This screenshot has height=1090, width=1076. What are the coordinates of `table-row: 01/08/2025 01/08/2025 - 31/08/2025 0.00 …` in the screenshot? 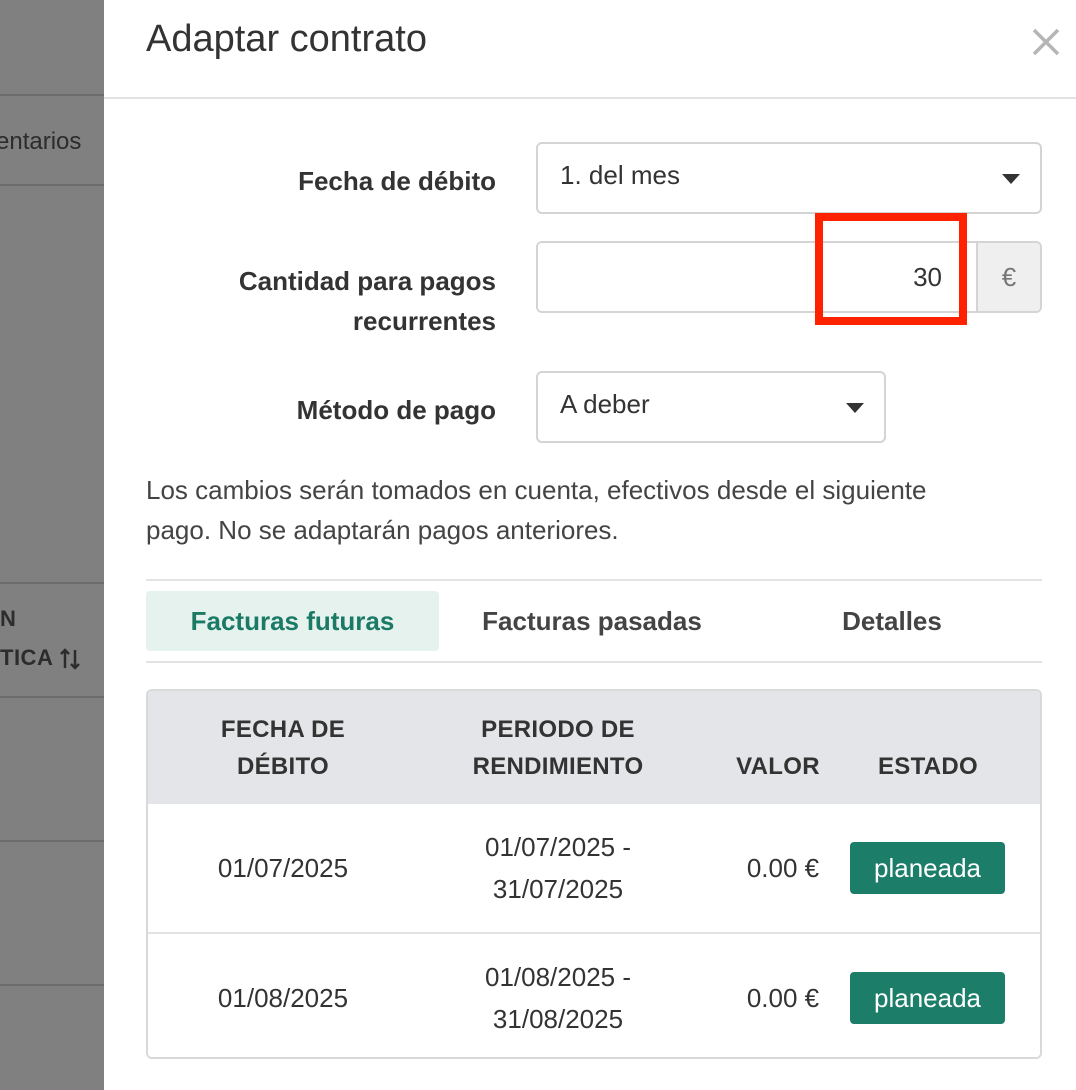 It's located at (594, 994).